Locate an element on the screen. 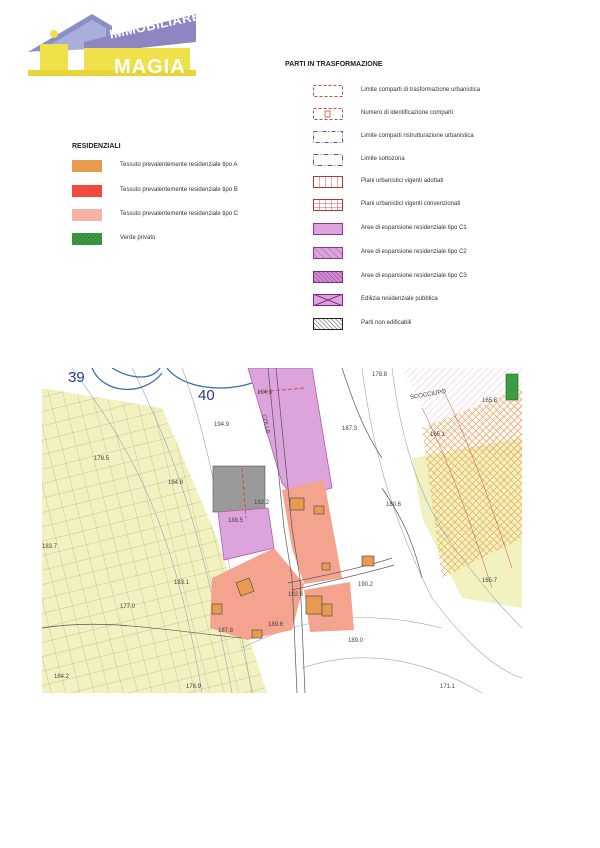  elevation-label: 188.5 is located at coordinates (236, 521).